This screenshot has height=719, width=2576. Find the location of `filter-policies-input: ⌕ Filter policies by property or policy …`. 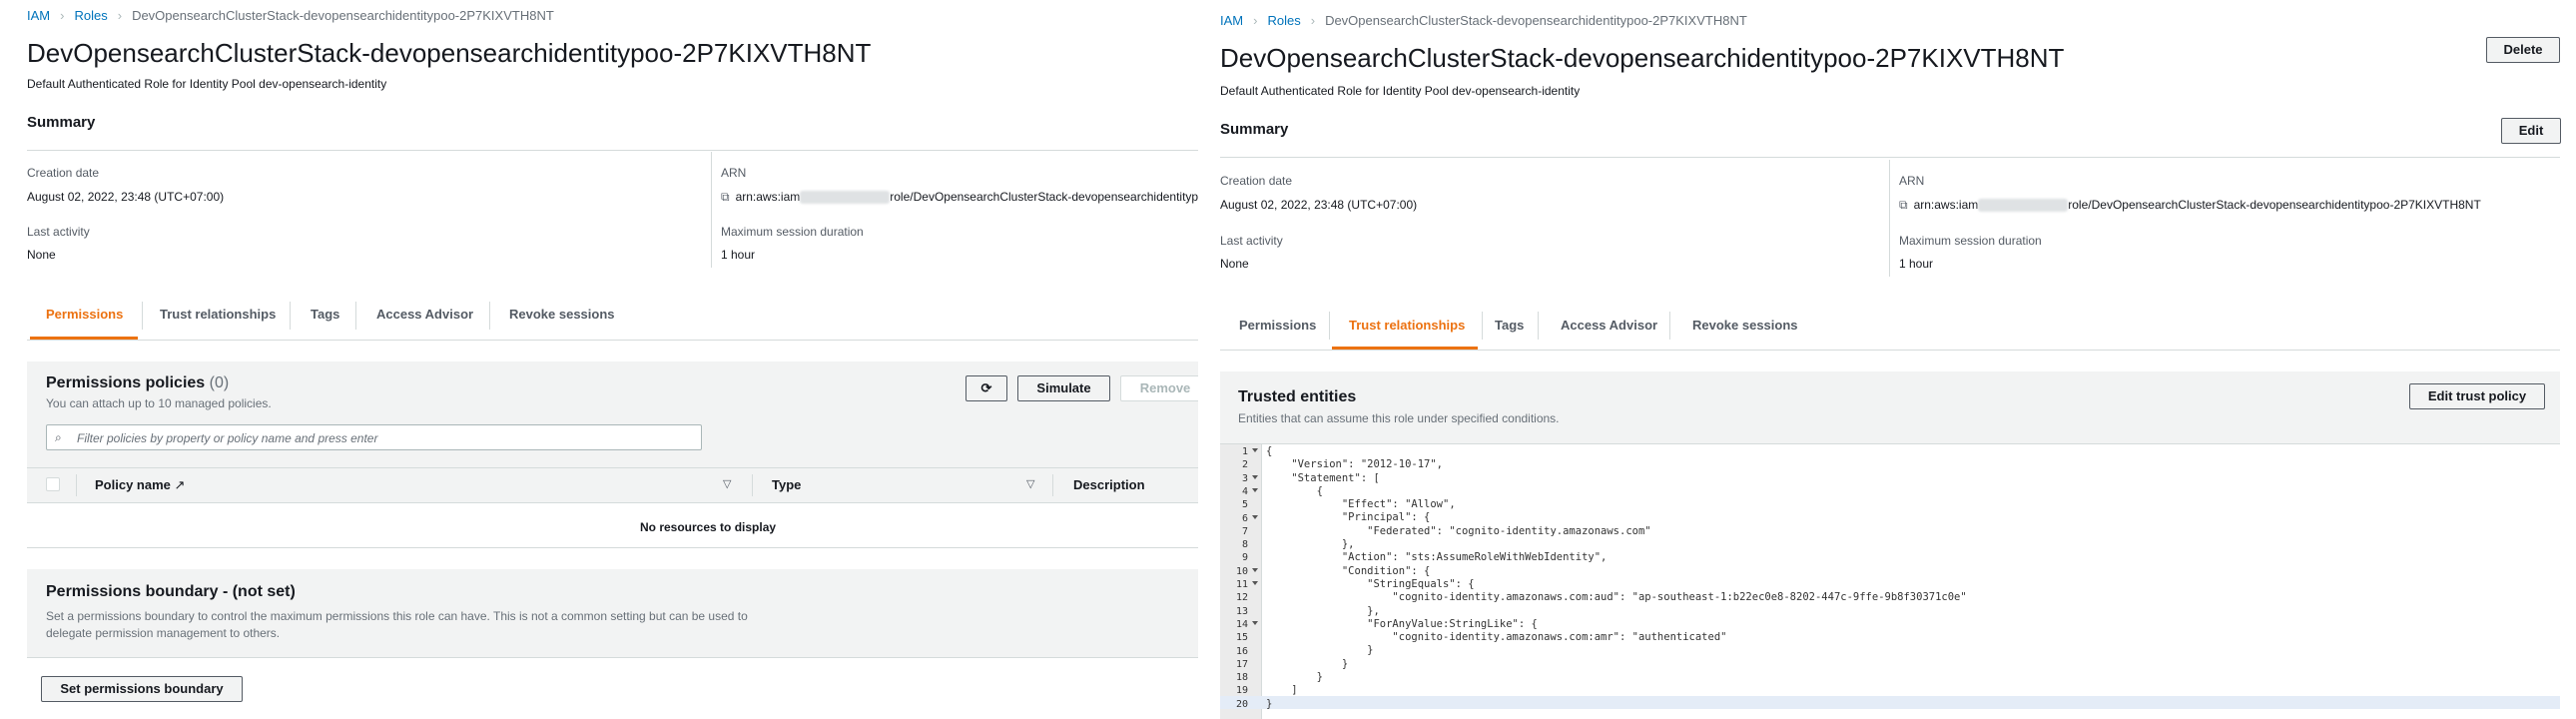

filter-policies-input: ⌕ Filter policies by property or policy … is located at coordinates (374, 437).